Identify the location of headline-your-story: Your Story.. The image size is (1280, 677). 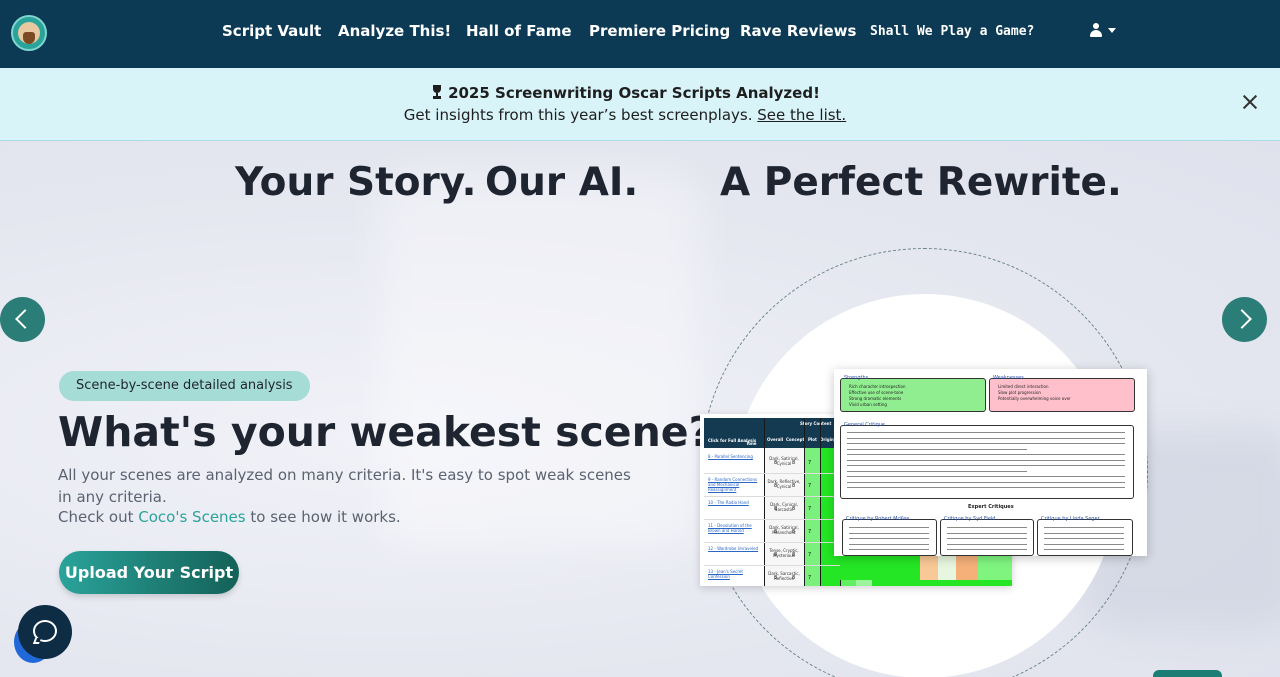
(356, 182).